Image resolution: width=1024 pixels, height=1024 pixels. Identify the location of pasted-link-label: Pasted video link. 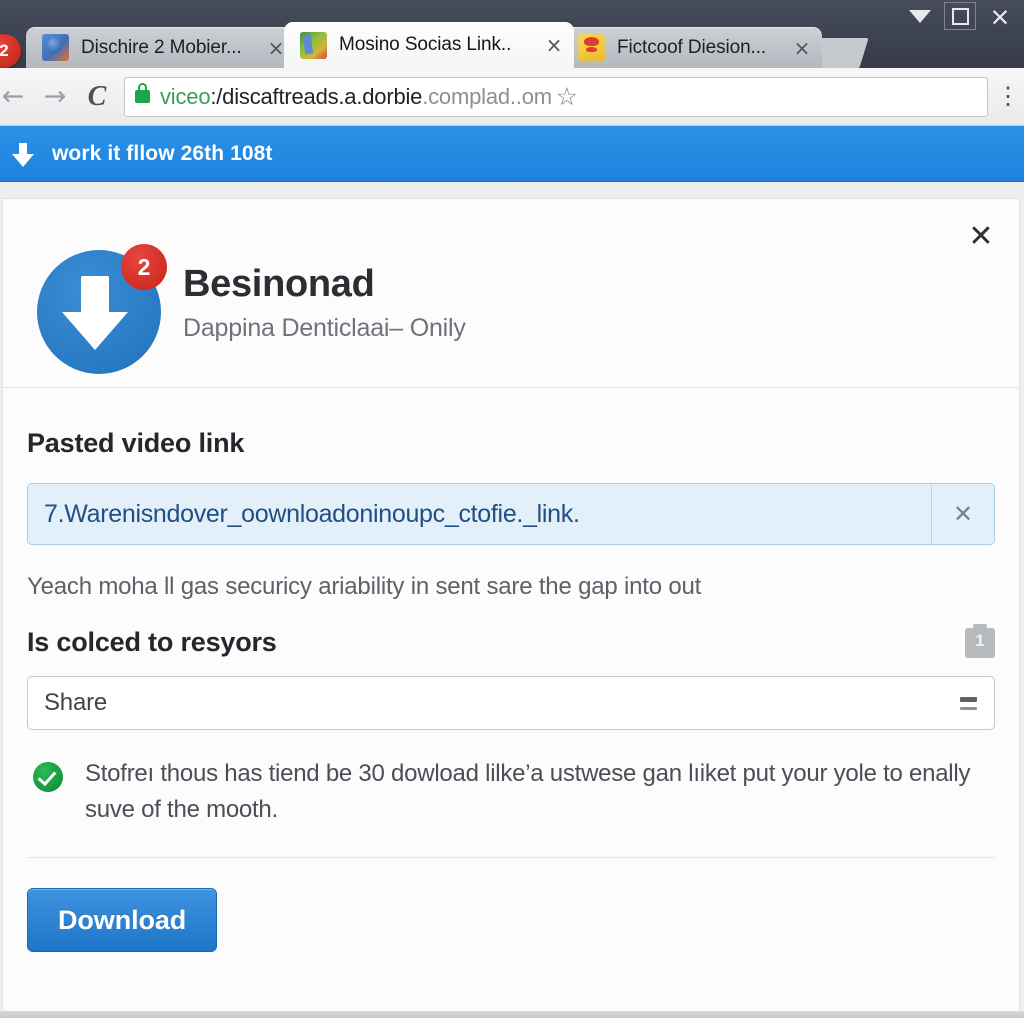
(136, 443).